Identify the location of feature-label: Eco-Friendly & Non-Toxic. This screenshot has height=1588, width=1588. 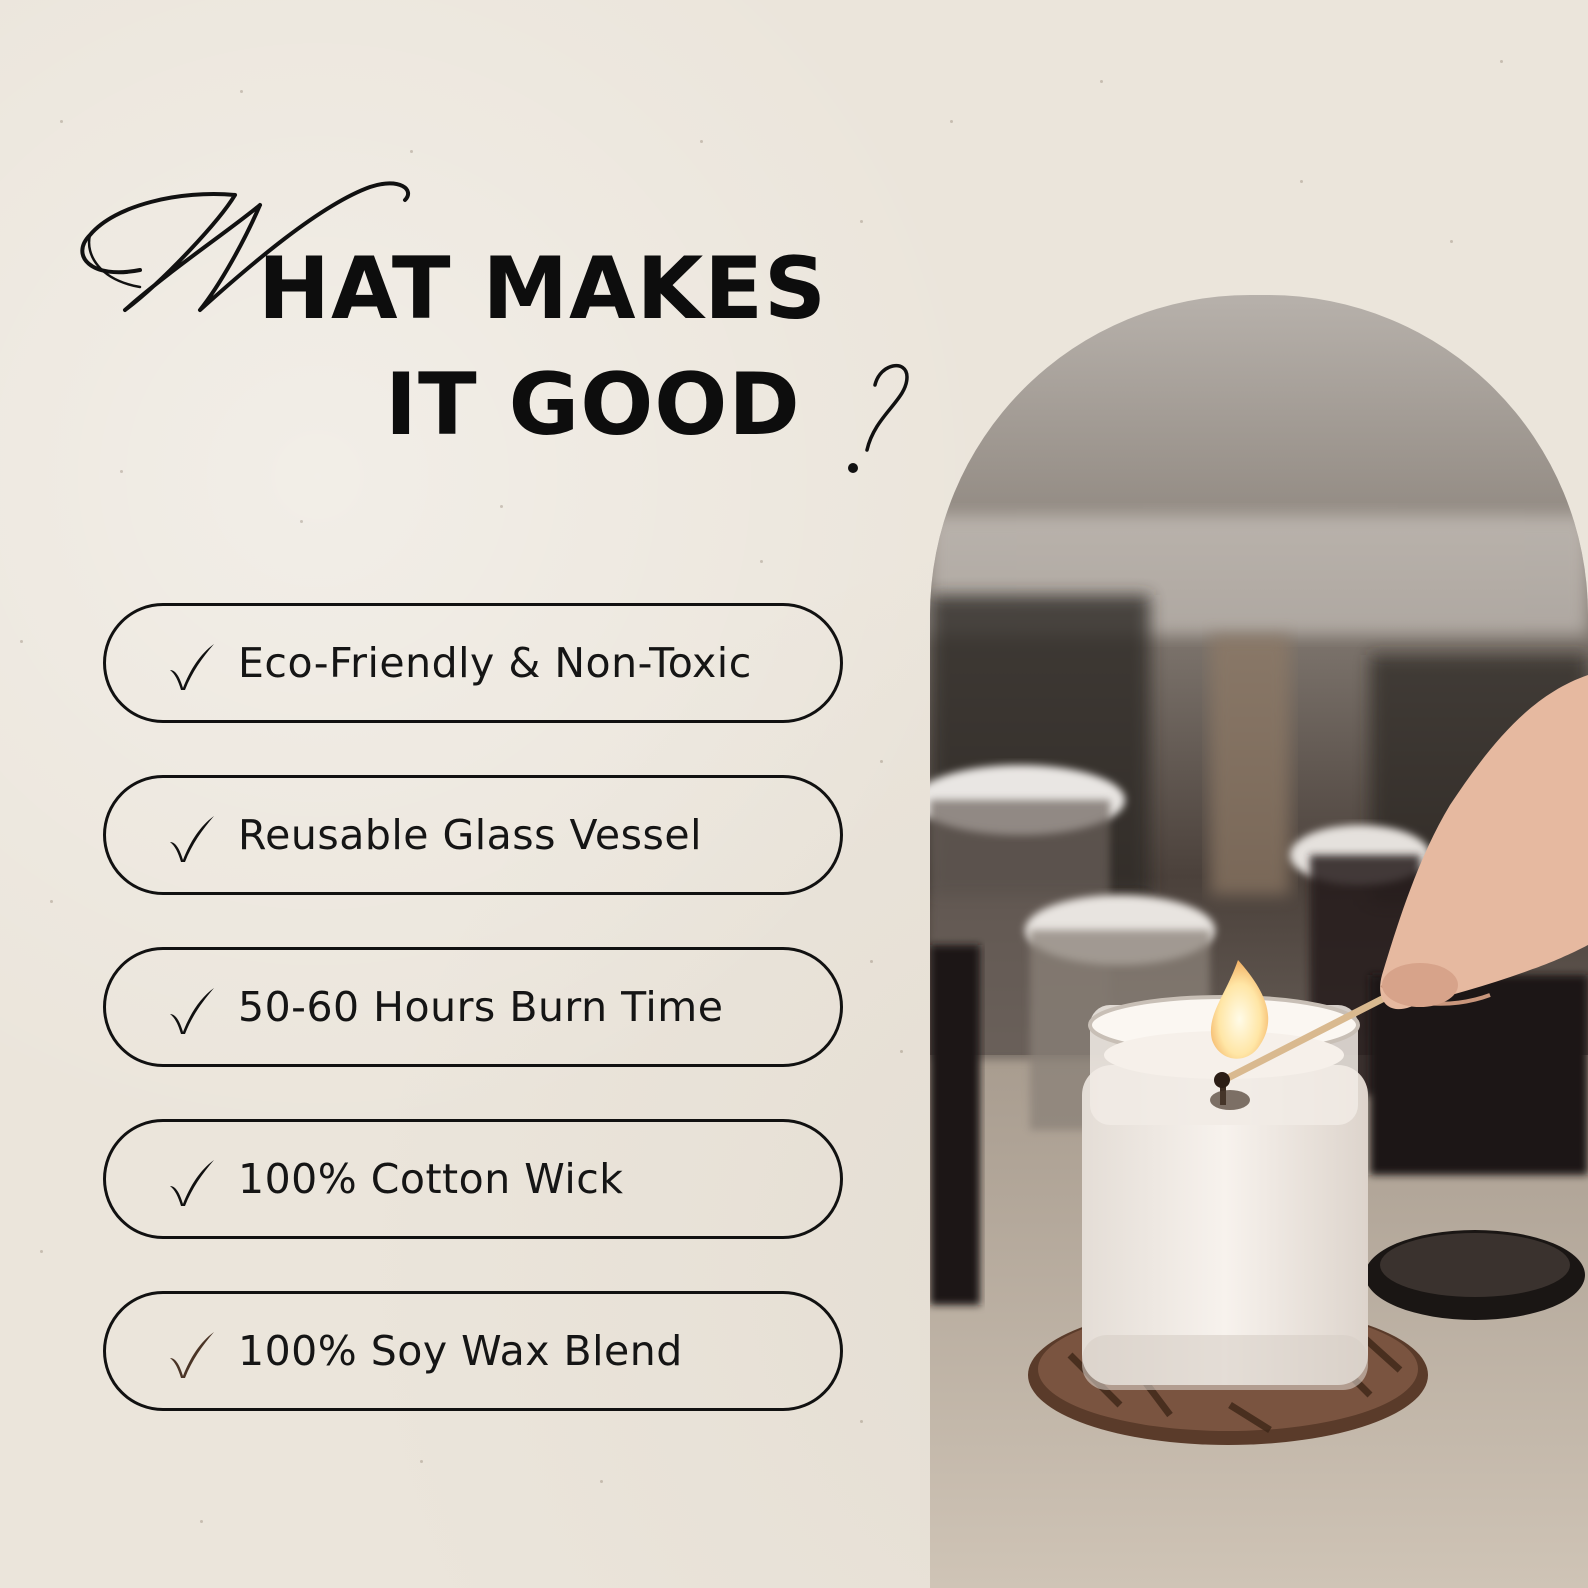
(495, 663).